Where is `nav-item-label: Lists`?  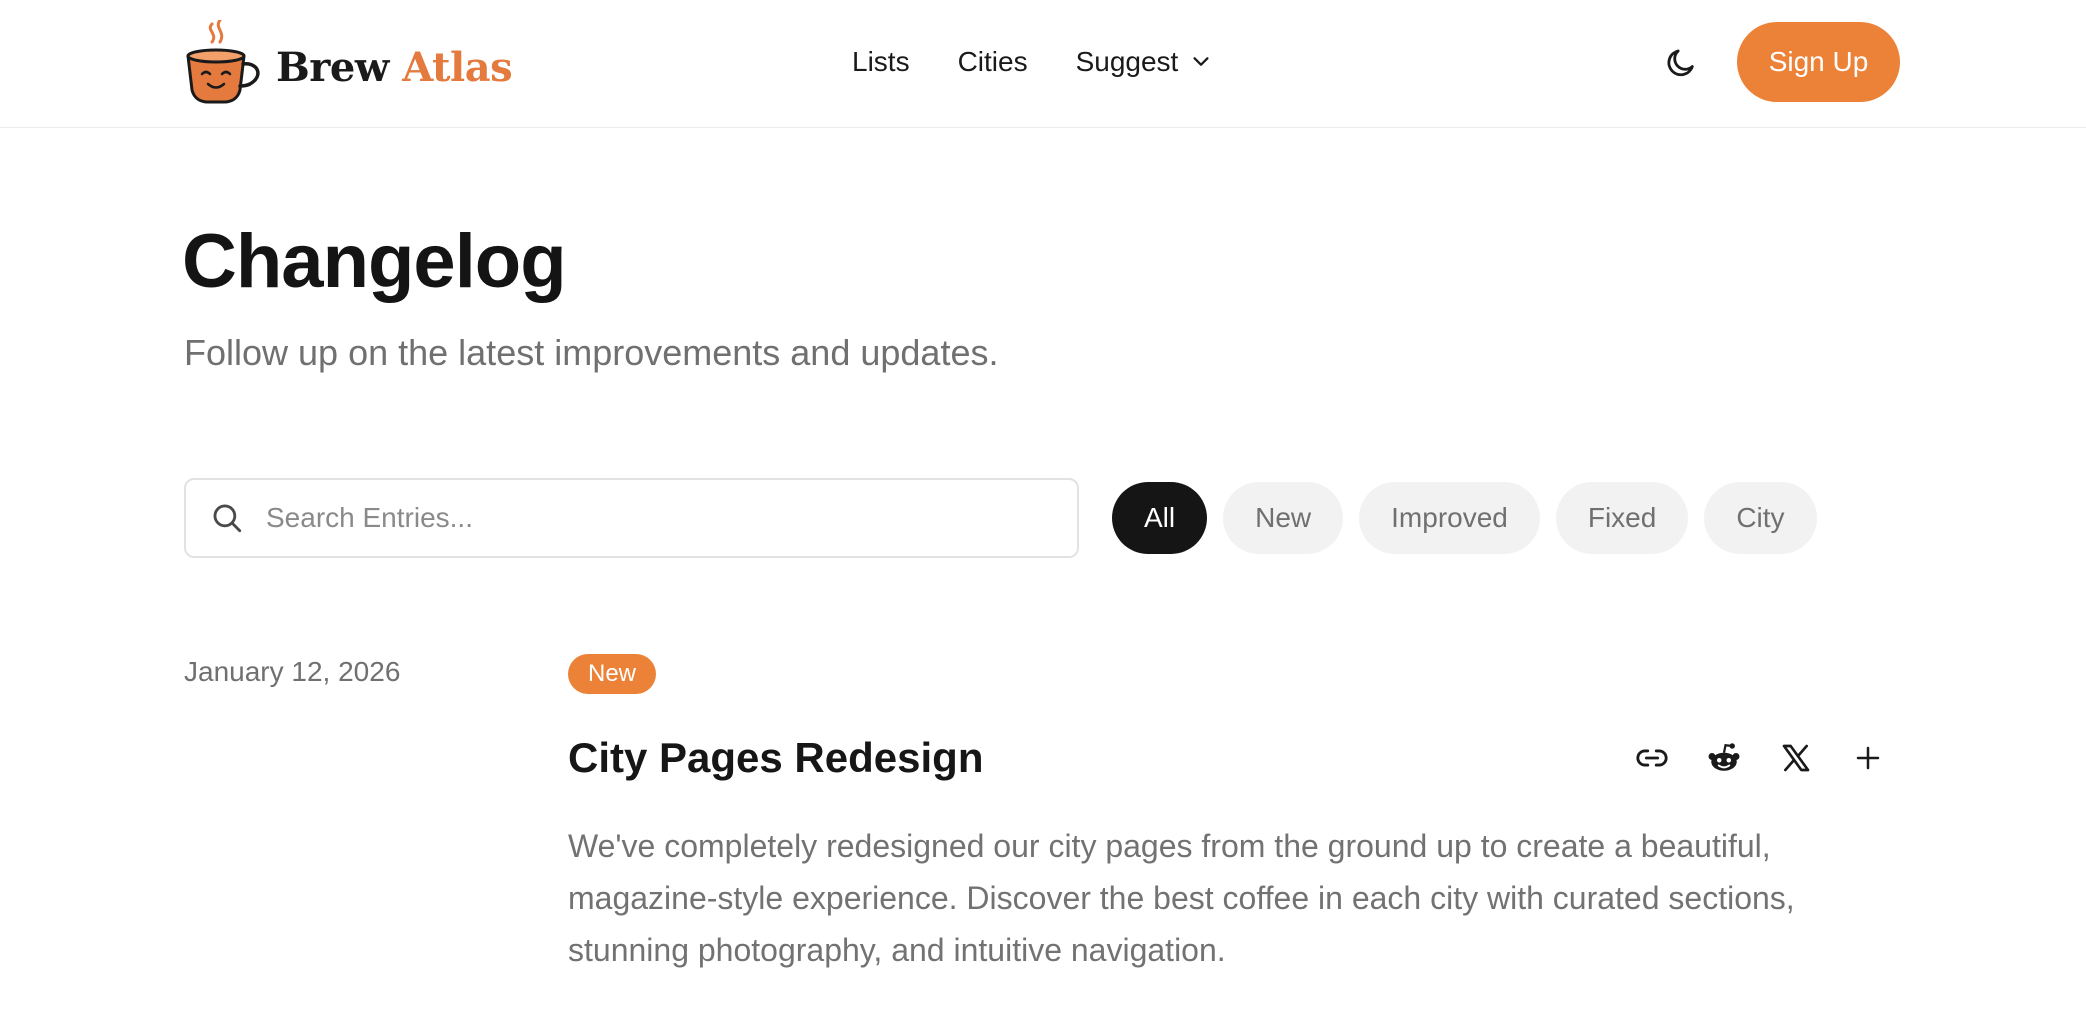
nav-item-label: Lists is located at coordinates (881, 61).